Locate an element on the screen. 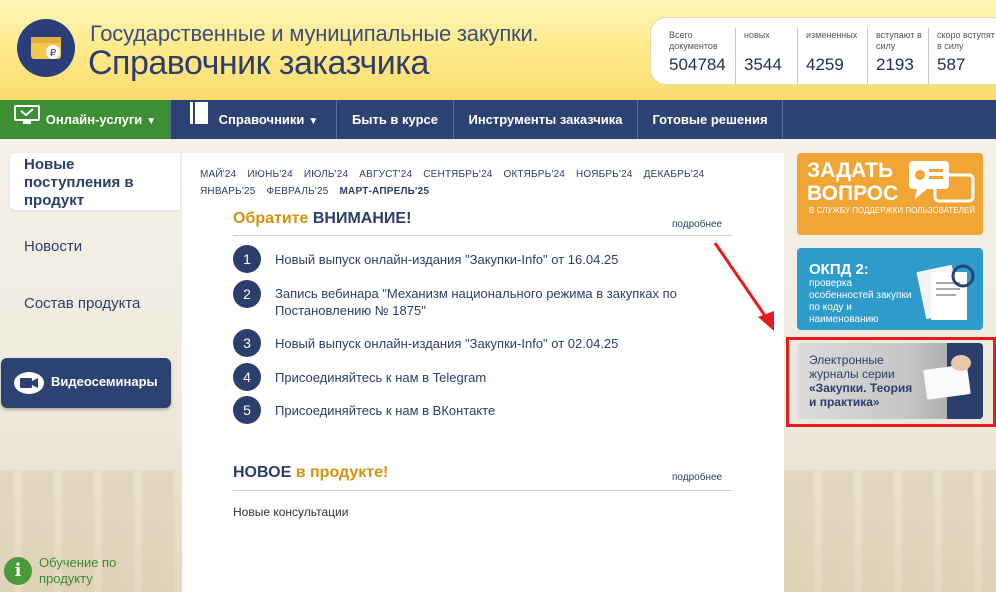  info-icon: i is located at coordinates (18, 571).